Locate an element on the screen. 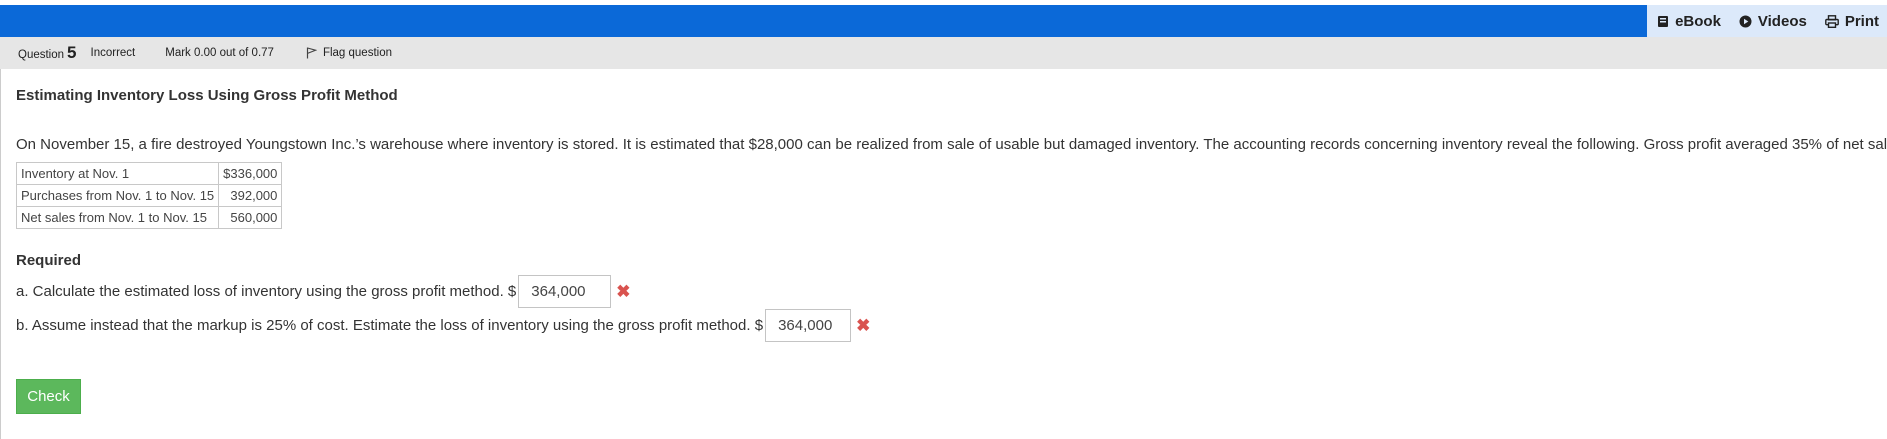  part-b-answer-input: 364,000 is located at coordinates (808, 325).